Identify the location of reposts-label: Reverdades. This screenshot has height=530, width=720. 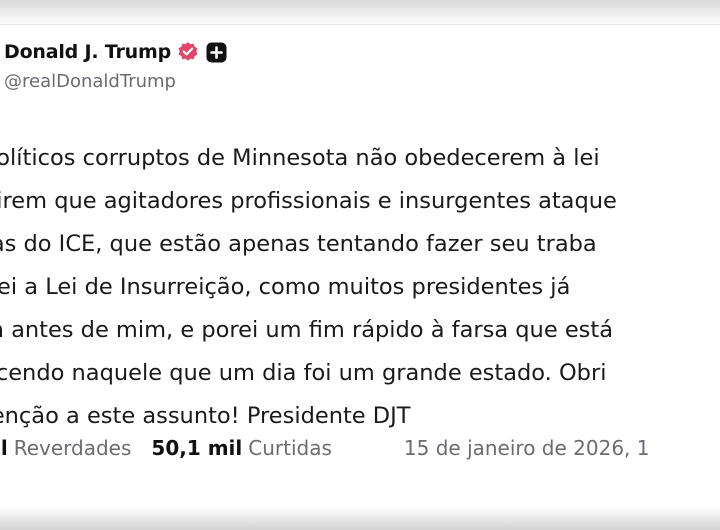
(72, 448).